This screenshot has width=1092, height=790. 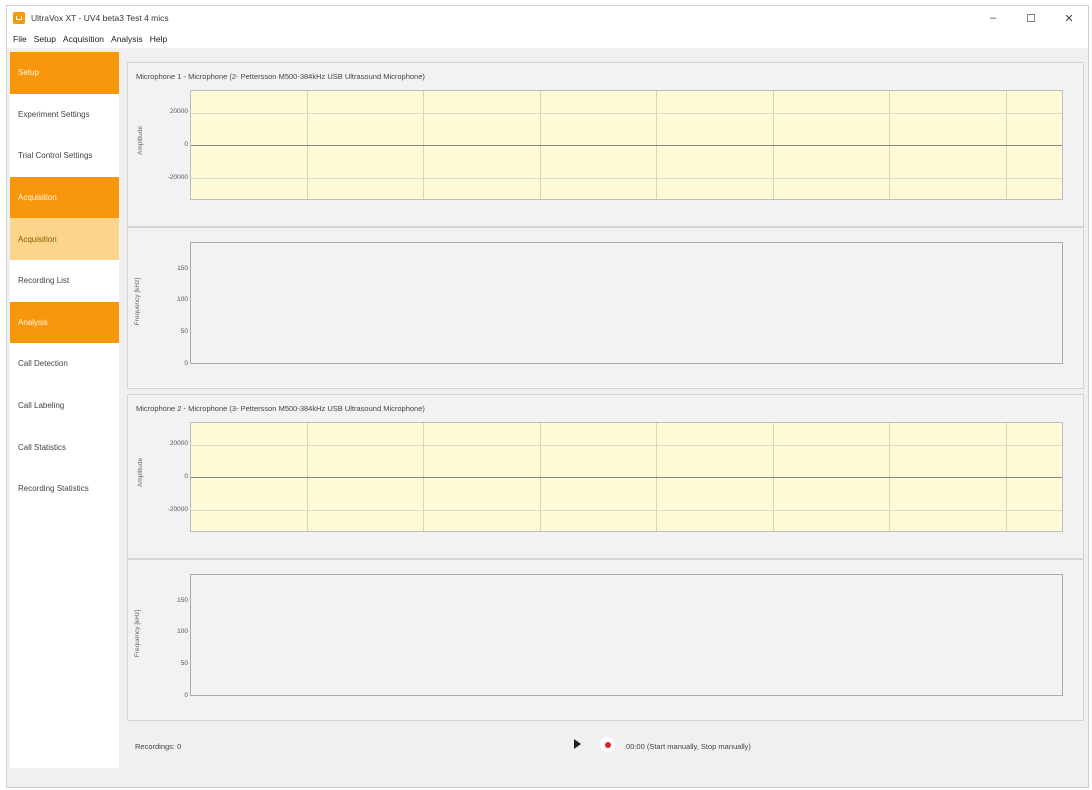 What do you see at coordinates (177, 177) in the screenshot?
I see `mic1-amp-tick: -20000` at bounding box center [177, 177].